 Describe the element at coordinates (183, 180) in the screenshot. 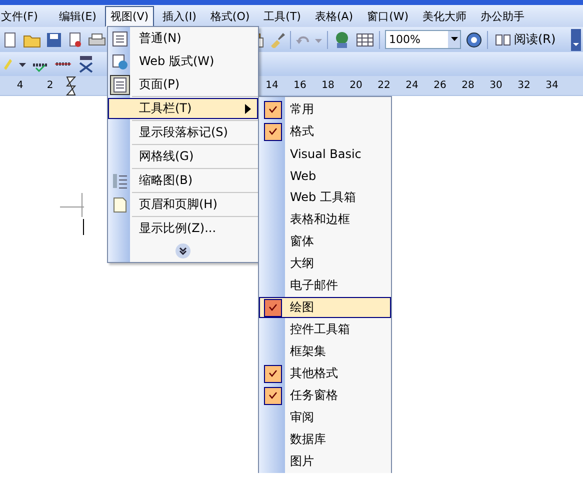

I see `menu-item: 缩略图(B)` at that location.